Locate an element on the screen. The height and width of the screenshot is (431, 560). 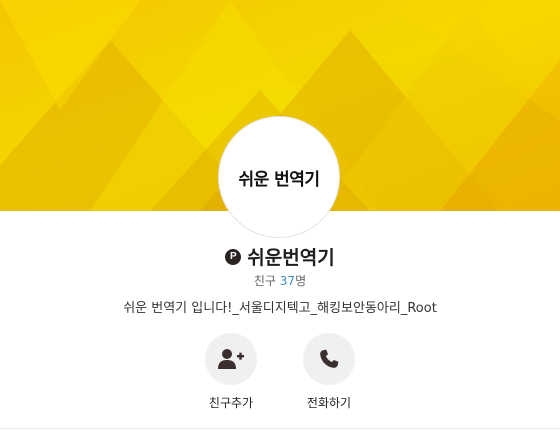
profile-avatar: 쉬운 번역기 is located at coordinates (279, 177).